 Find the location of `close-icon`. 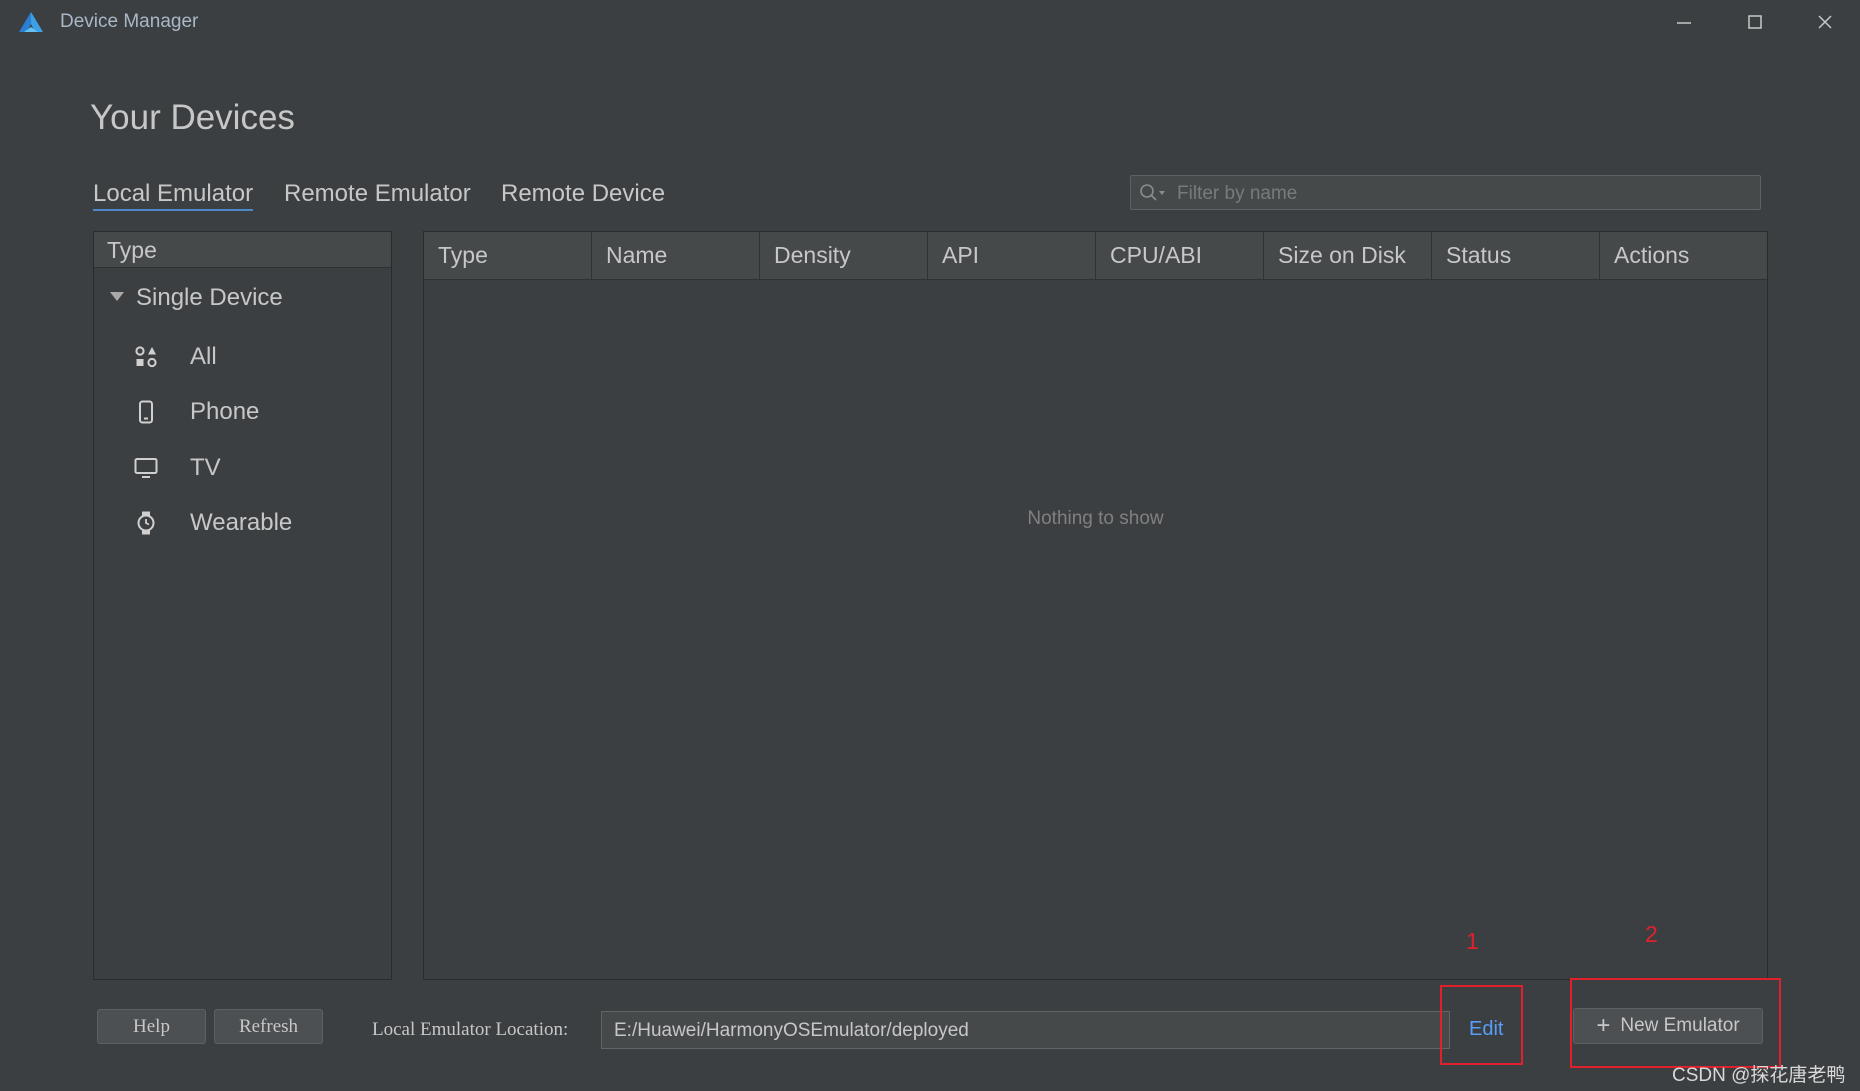

close-icon is located at coordinates (1825, 22).